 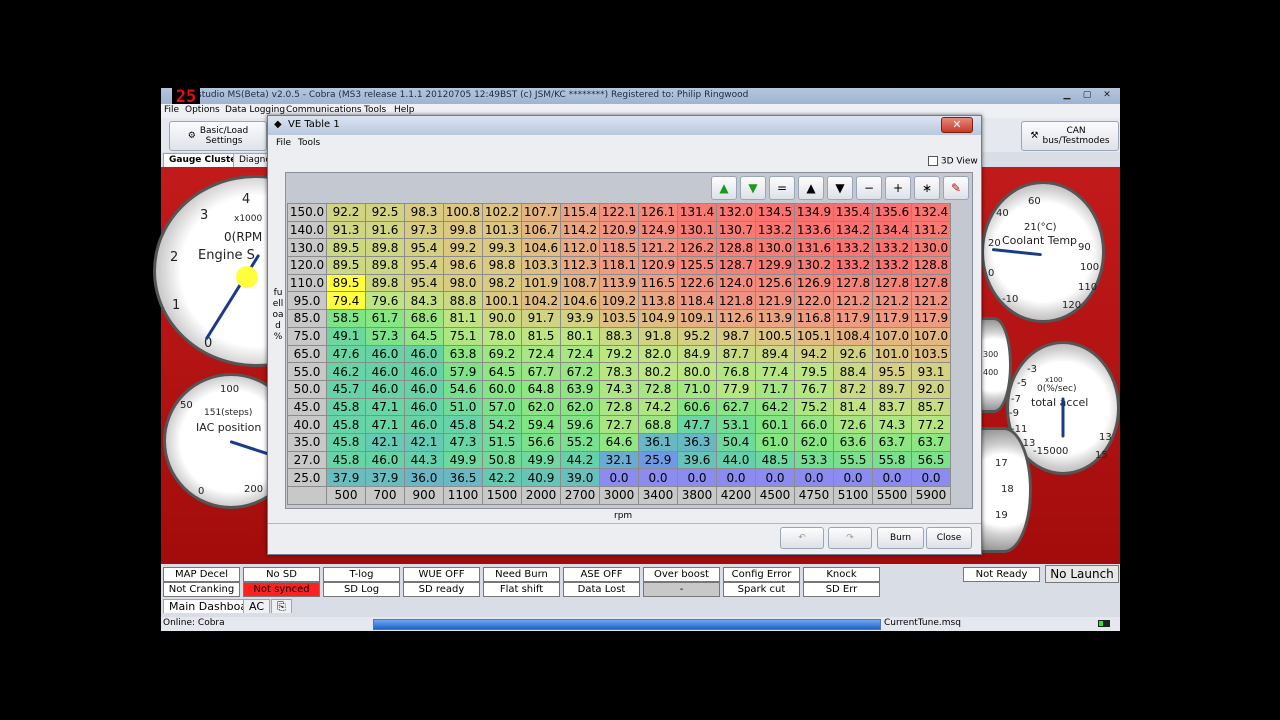 What do you see at coordinates (580, 318) in the screenshot?
I see `ve-cell: 93.9` at bounding box center [580, 318].